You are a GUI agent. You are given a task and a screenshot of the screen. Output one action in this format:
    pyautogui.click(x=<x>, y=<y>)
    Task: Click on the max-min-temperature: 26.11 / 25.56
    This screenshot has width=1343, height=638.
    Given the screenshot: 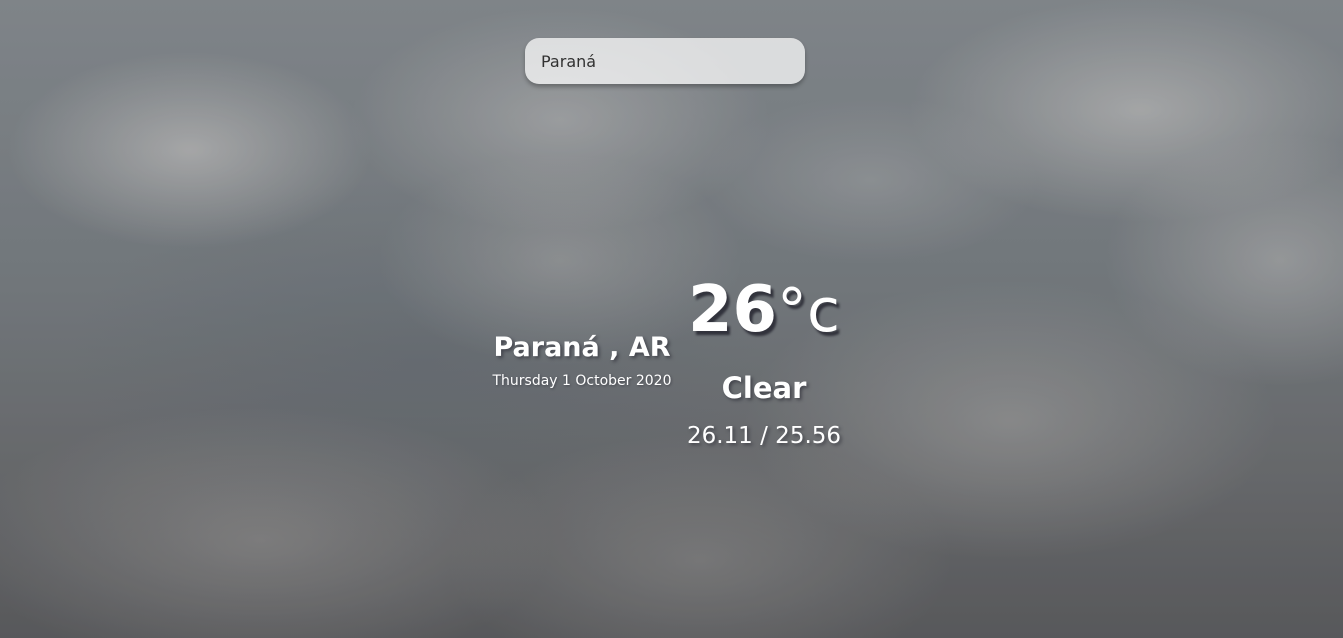 What is the action you would take?
    pyautogui.click(x=764, y=436)
    